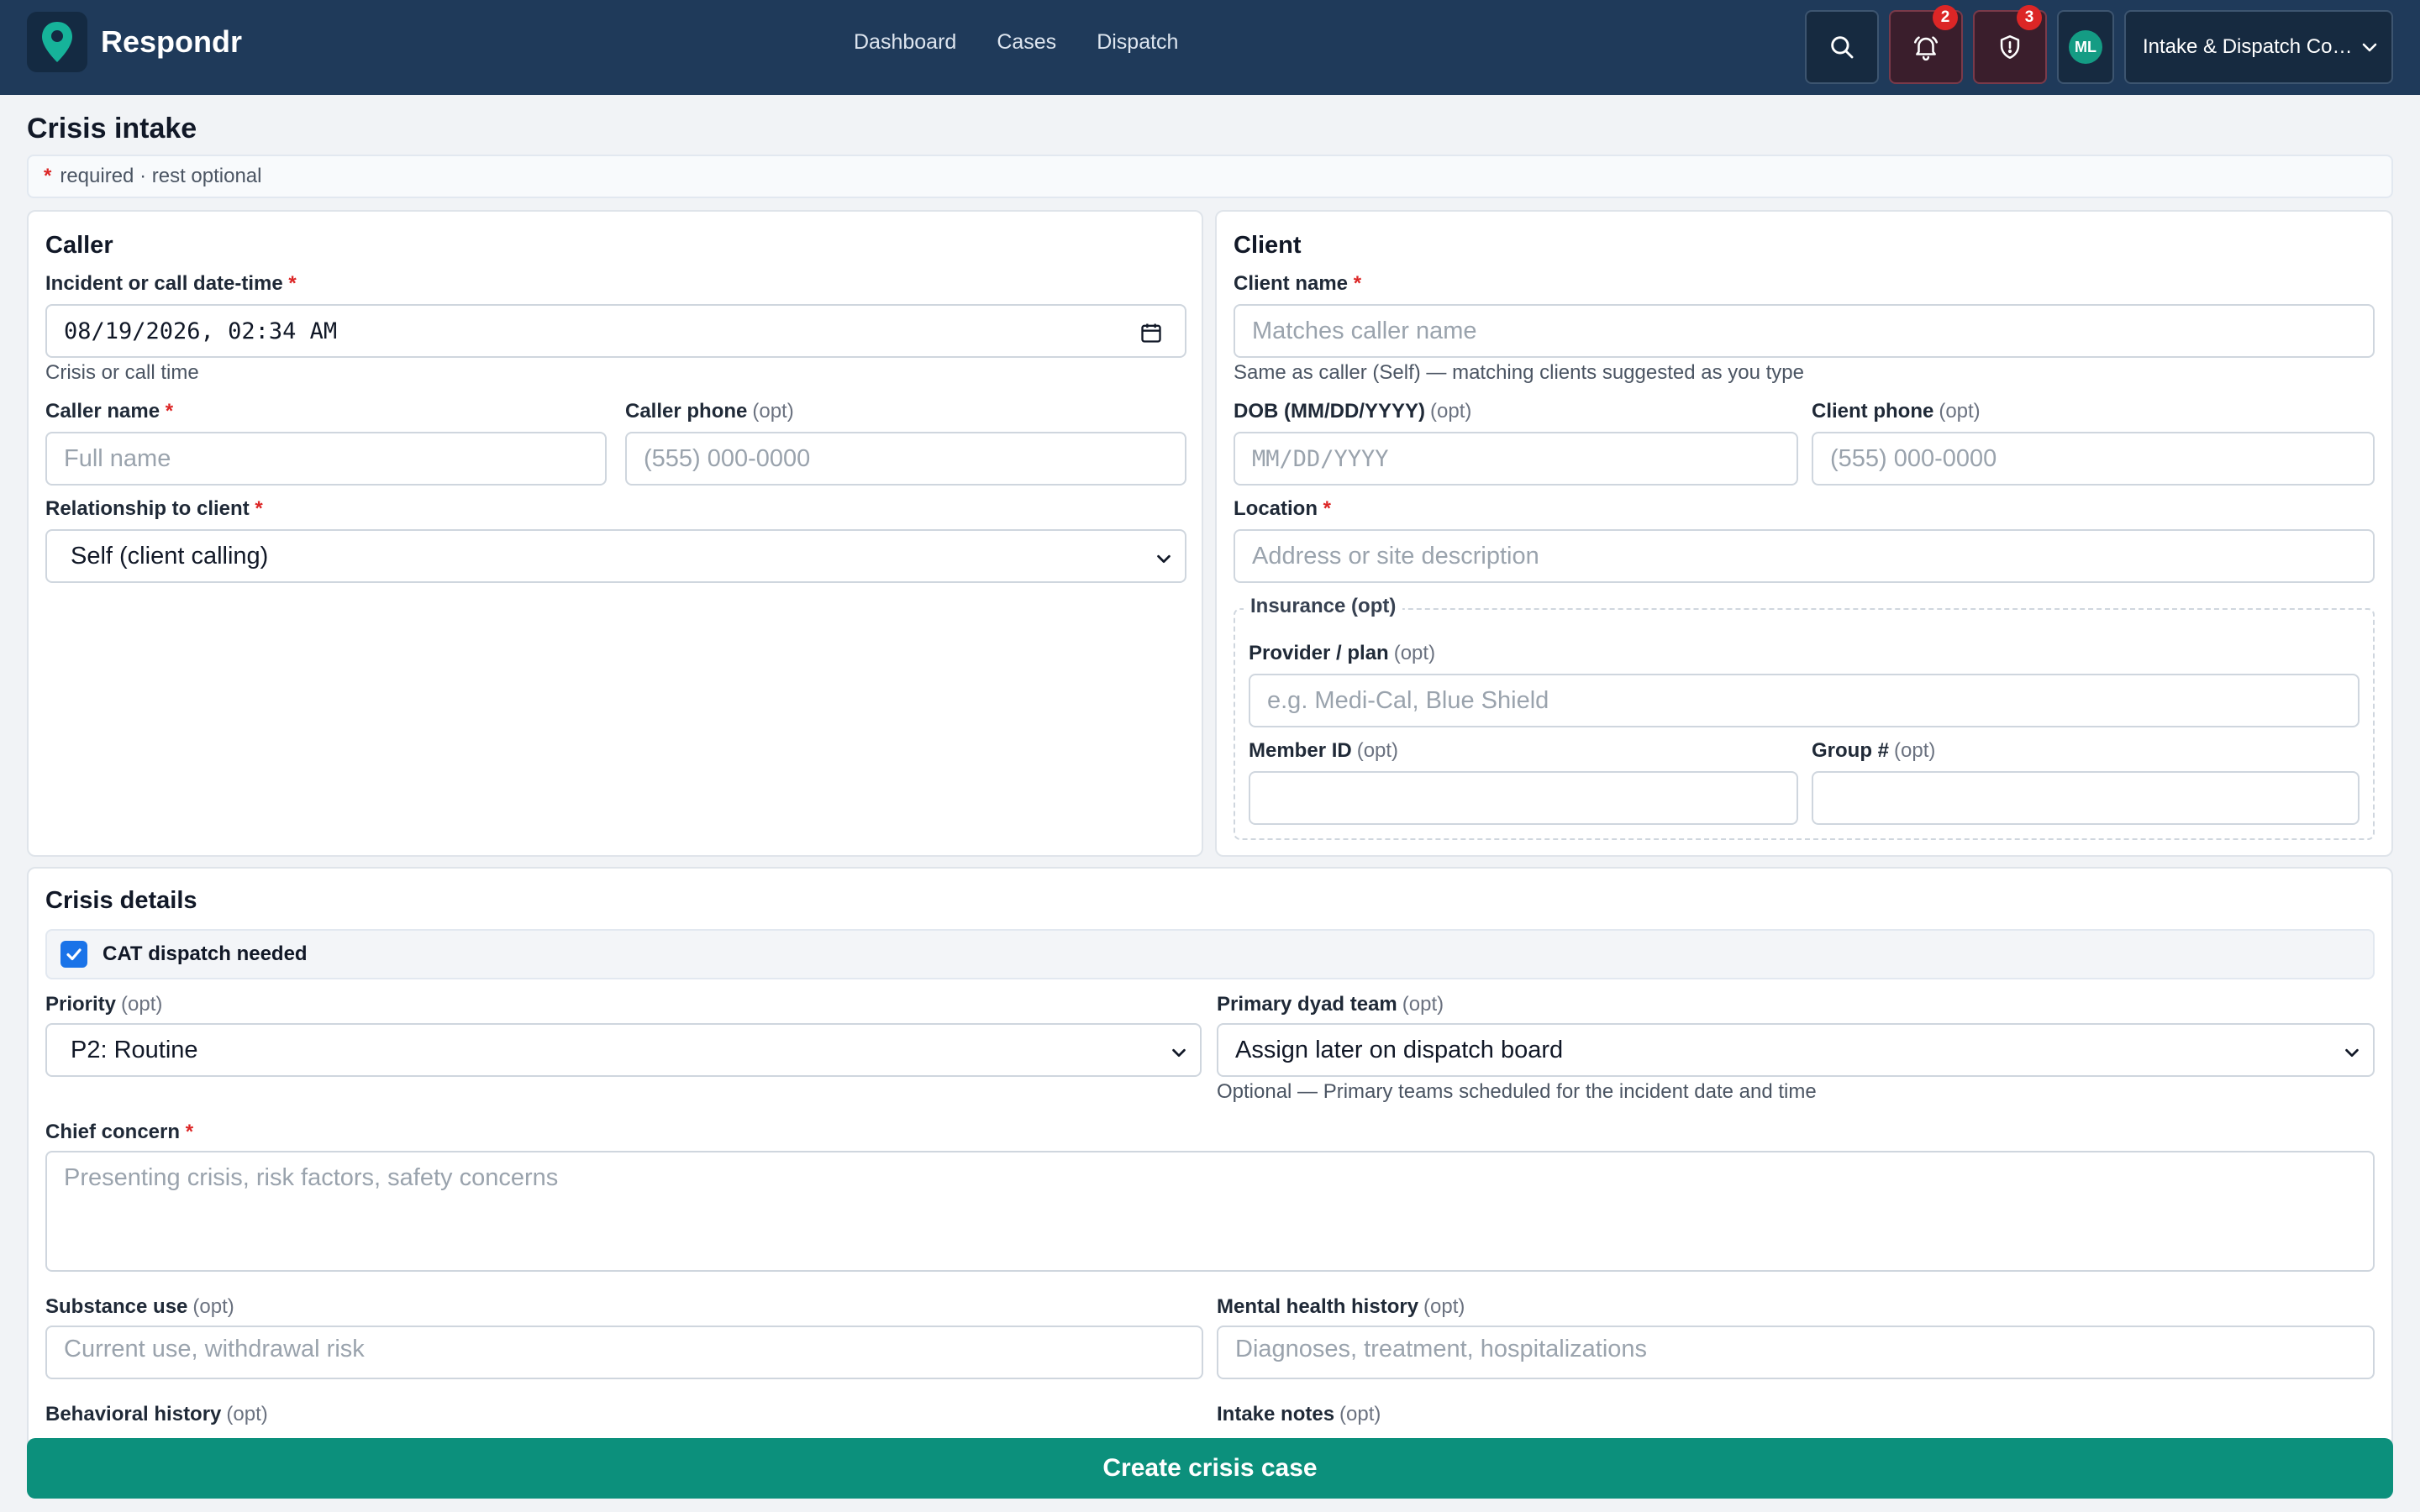 The height and width of the screenshot is (1512, 2420). Describe the element at coordinates (1896, 411) in the screenshot. I see `client-phone-label: Client phone (opt)` at that location.